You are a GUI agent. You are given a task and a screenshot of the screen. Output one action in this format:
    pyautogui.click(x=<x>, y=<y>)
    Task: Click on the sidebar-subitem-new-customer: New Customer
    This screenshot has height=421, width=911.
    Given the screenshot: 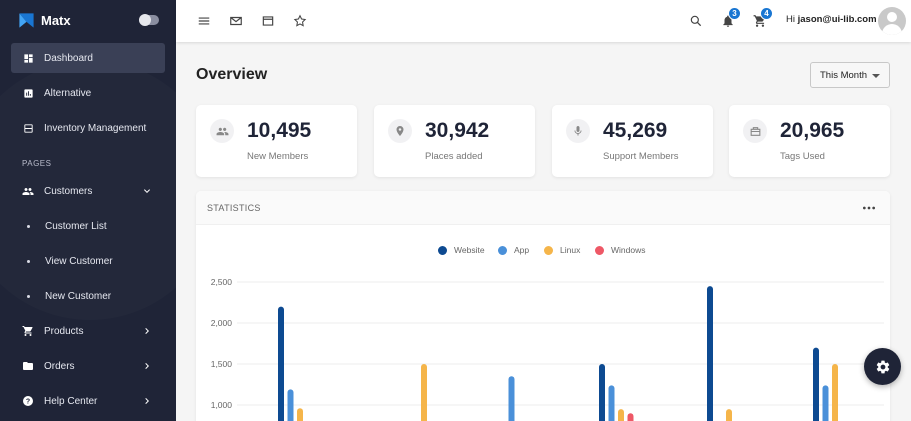 What is the action you would take?
    pyautogui.click(x=88, y=296)
    